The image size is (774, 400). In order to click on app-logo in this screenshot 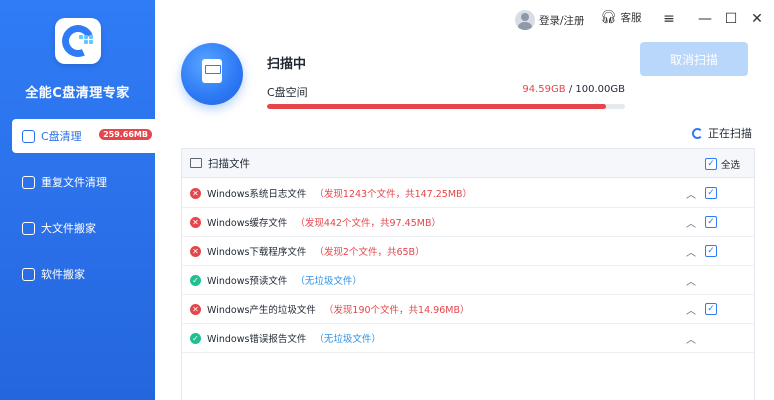, I will do `click(78, 41)`.